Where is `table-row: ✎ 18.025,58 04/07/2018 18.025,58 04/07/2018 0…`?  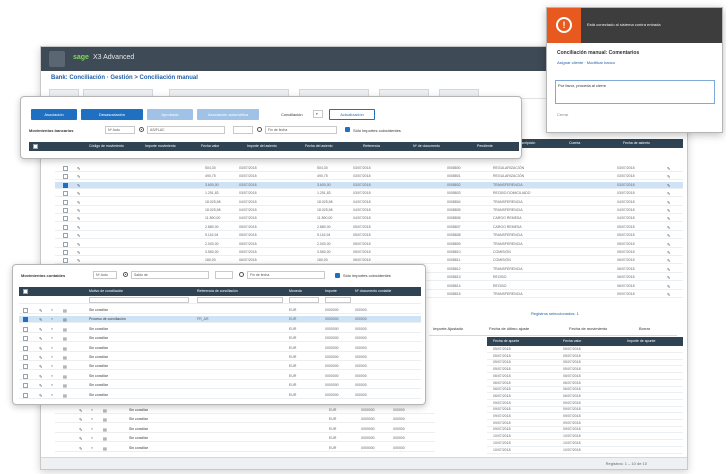
table-row: ✎ 18.025,58 04/07/2018 18.025,58 04/07/2018 0… is located at coordinates (369, 202).